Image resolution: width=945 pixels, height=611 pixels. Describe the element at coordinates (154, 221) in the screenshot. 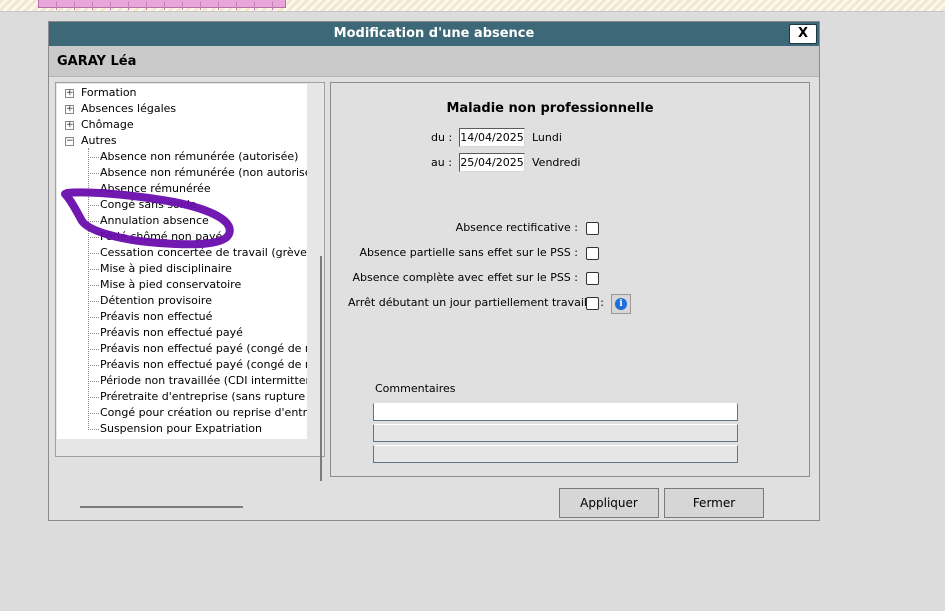

I see `tree-item: Annulation absence` at that location.